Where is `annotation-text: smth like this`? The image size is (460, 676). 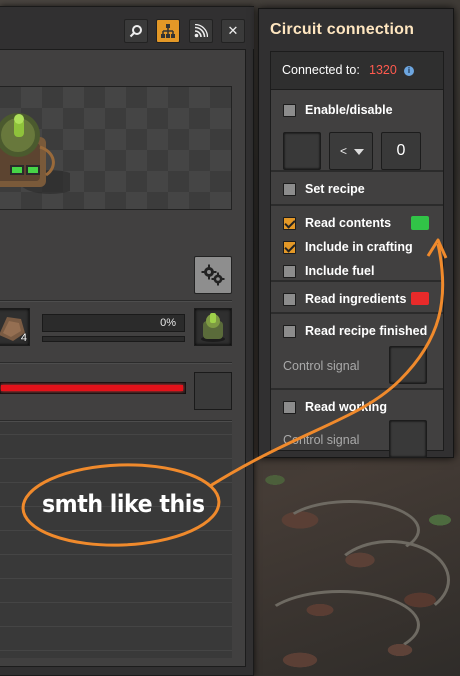
annotation-text: smth like this is located at coordinates (123, 504).